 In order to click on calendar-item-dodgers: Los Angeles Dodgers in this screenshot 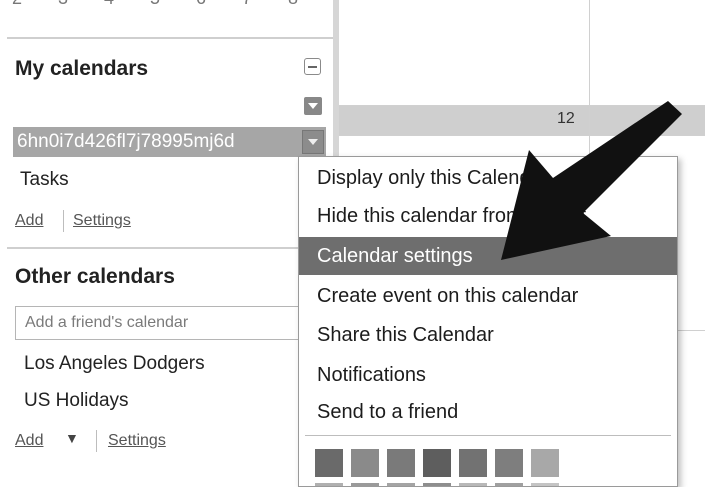, I will do `click(114, 364)`.